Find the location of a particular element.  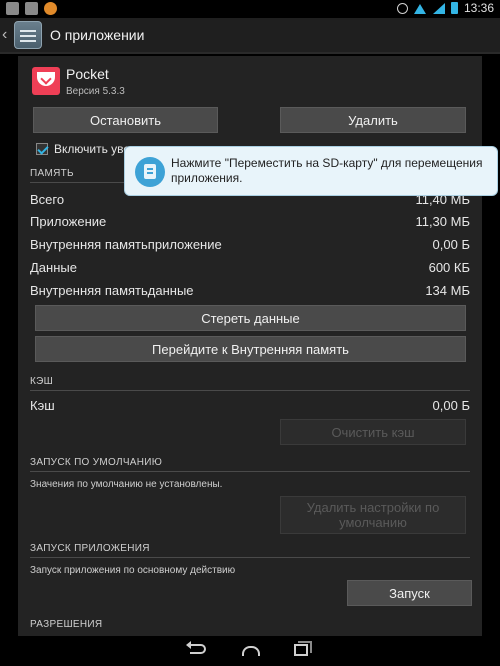

storage-label: Данные is located at coordinates (53, 267).